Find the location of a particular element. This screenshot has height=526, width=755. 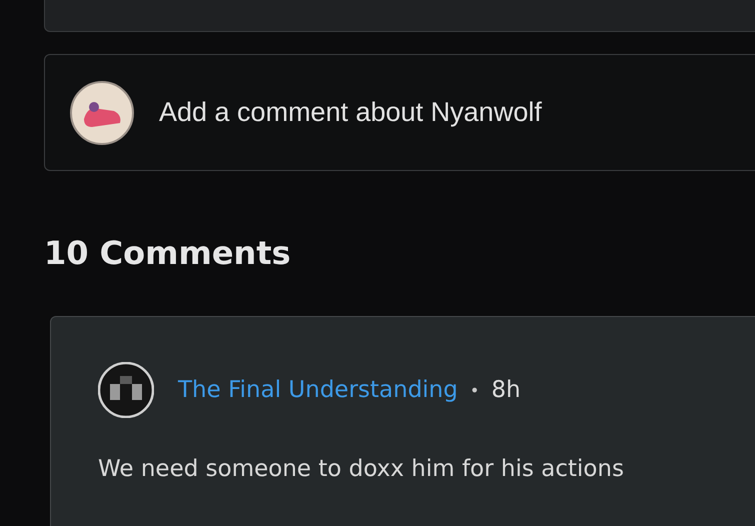

comment-time: 8h is located at coordinates (506, 390).